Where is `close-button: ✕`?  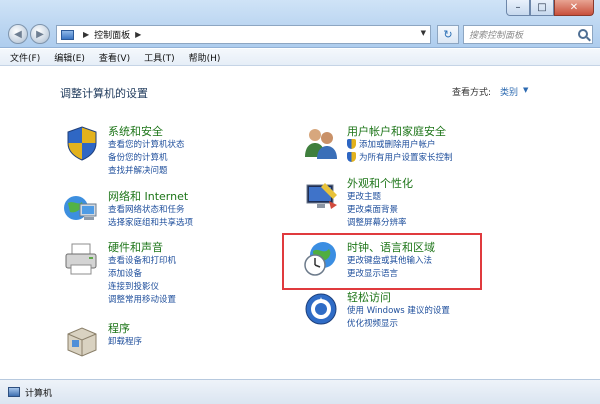
close-button: ✕ is located at coordinates (574, 8).